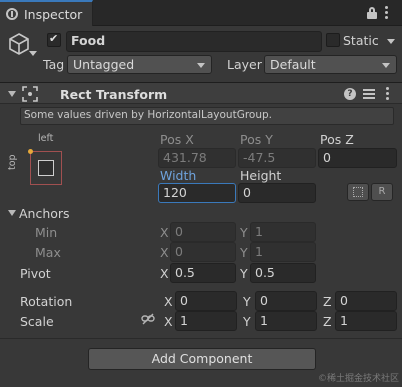  What do you see at coordinates (30, 151) in the screenshot?
I see `anchor-dot-icon` at bounding box center [30, 151].